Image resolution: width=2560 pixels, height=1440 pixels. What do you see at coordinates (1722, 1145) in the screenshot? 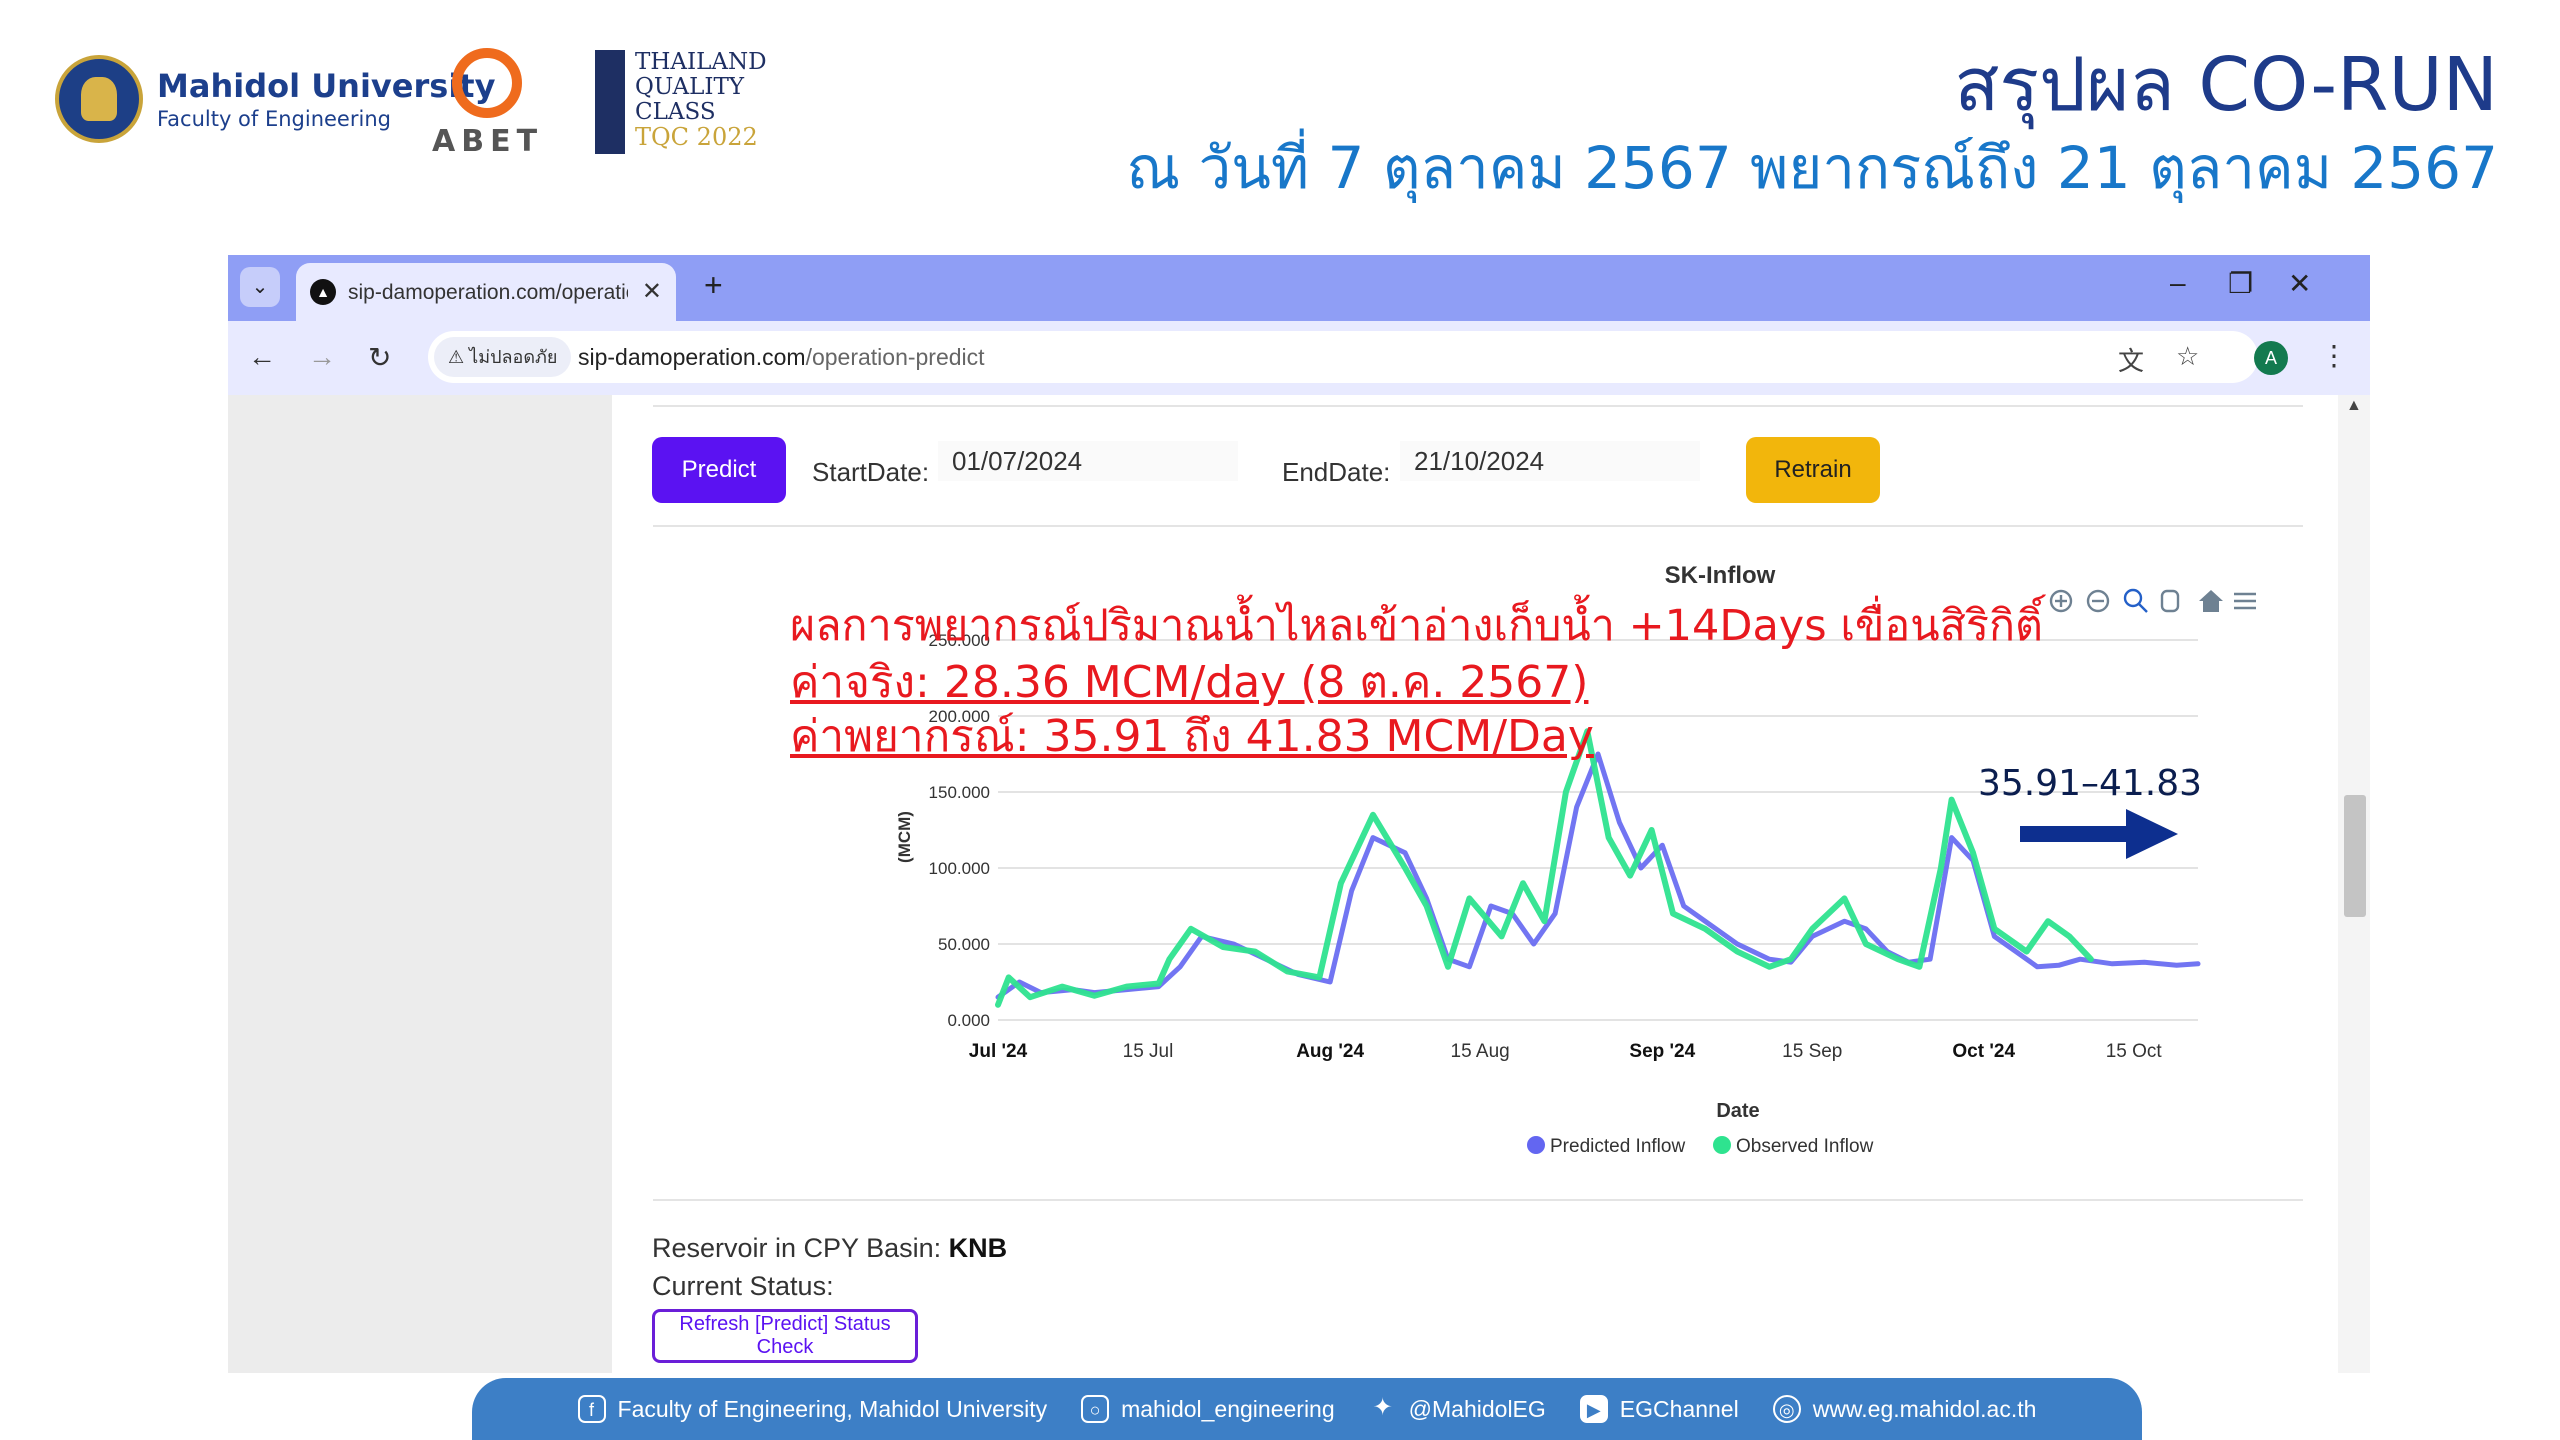
I see `legend-marker-observed` at bounding box center [1722, 1145].